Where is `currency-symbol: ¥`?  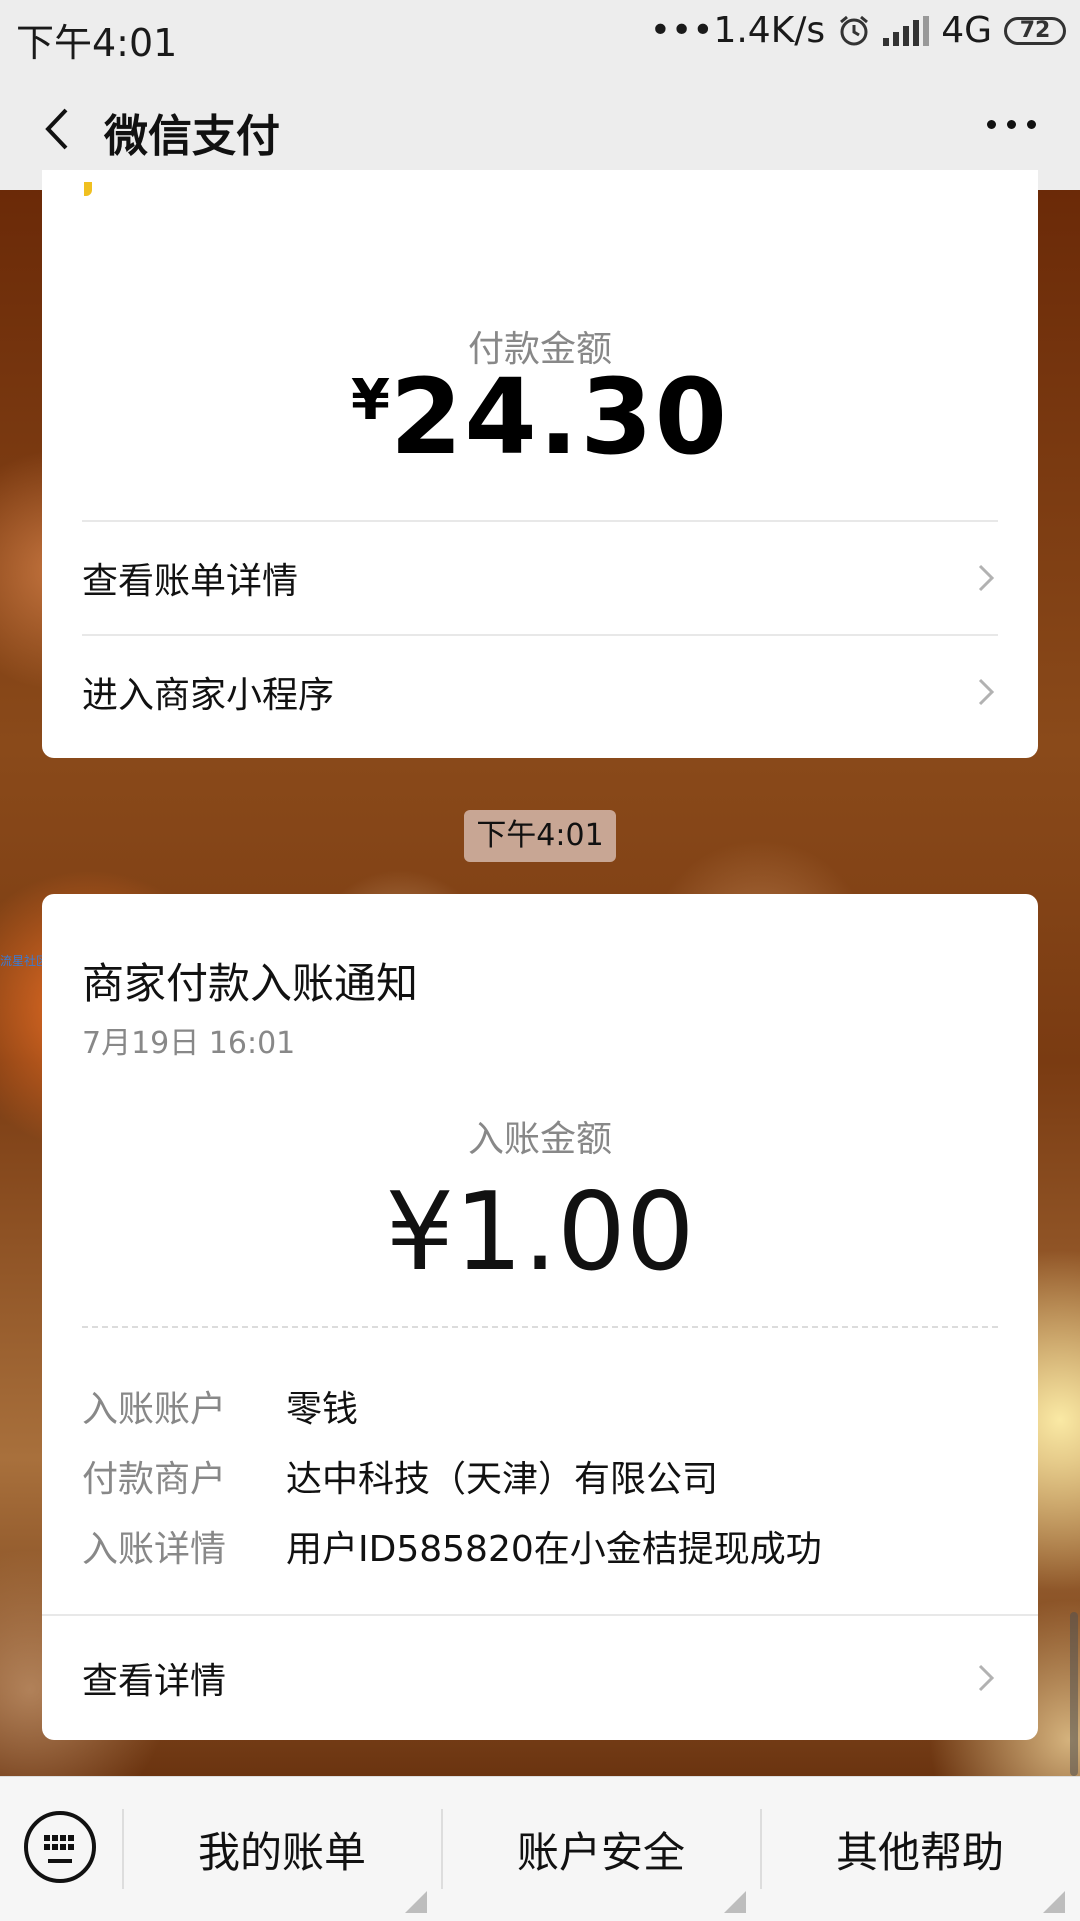 currency-symbol: ¥ is located at coordinates (370, 400).